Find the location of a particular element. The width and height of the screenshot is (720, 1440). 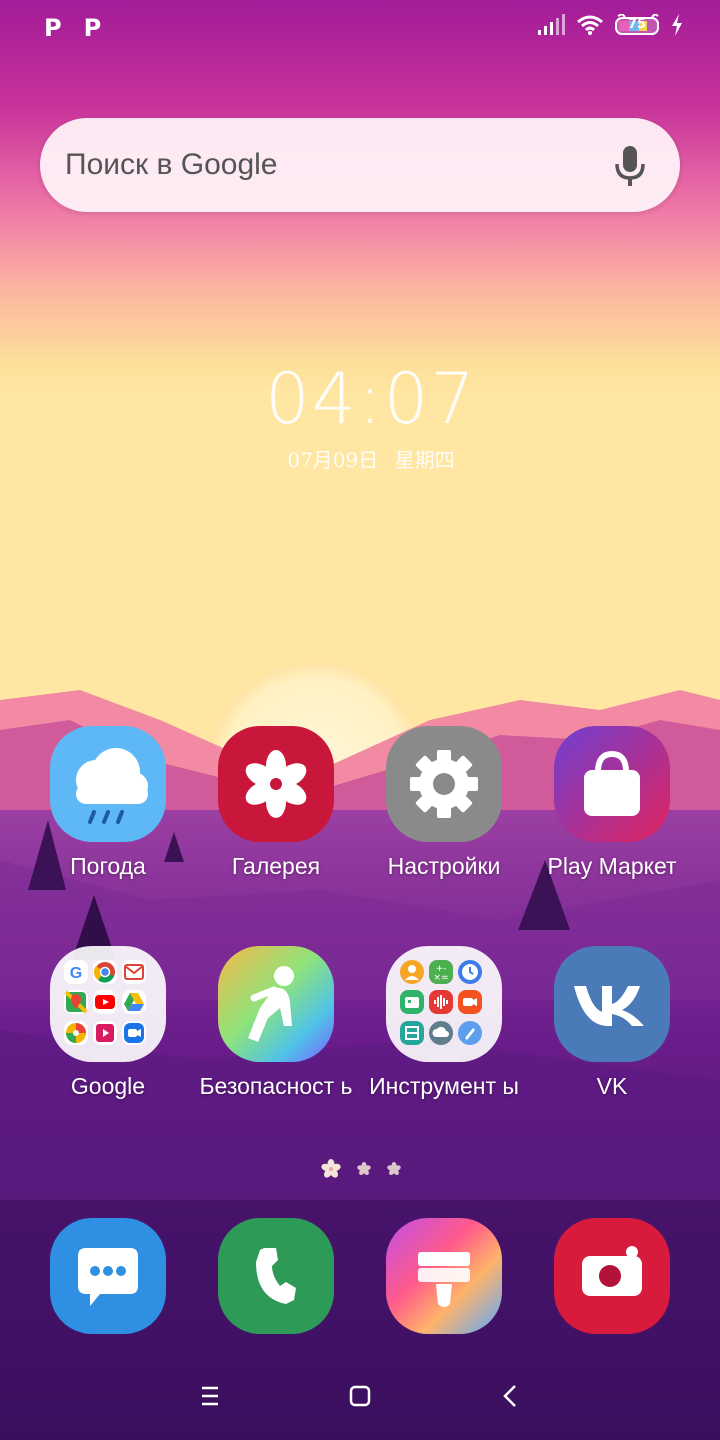

app-label: Инструмент ы is located at coordinates (444, 1086).